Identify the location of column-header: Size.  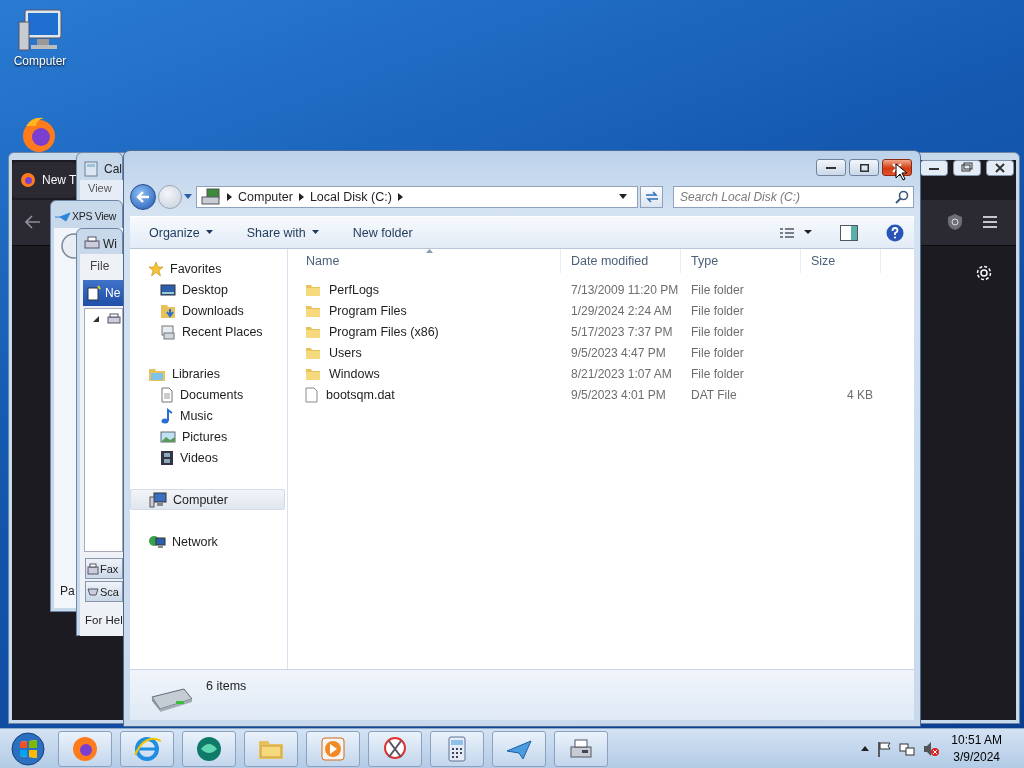
(841, 261).